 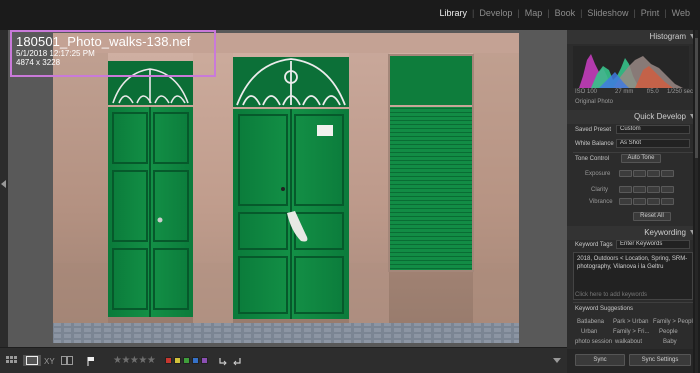 What do you see at coordinates (625, 189) in the screenshot?
I see `clarity-decrease-more` at bounding box center [625, 189].